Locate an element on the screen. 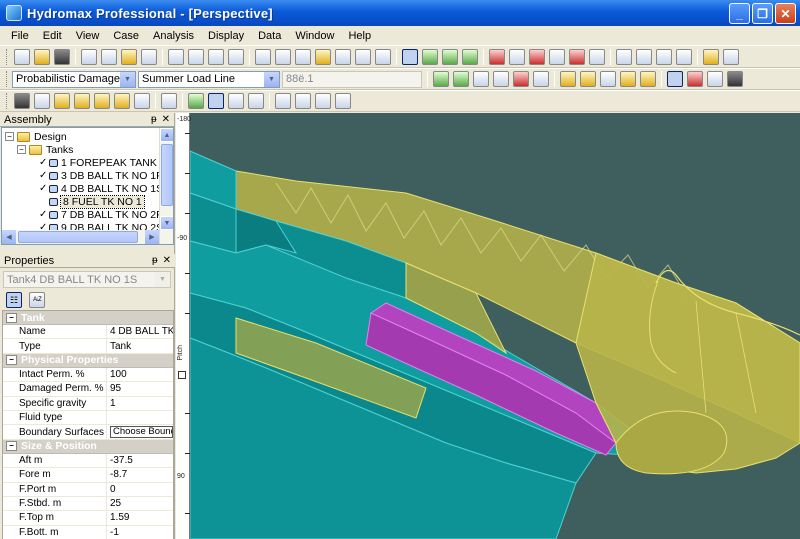  category-size-position: − Size & Position is located at coordinates (88, 446).